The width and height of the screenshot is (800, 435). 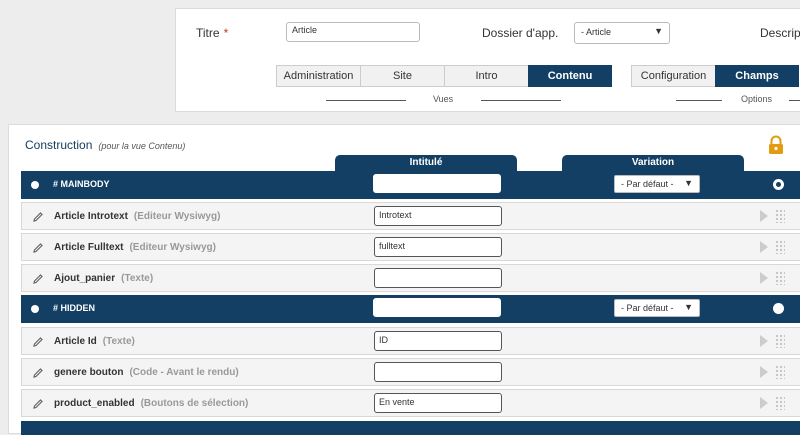 I want to click on options-caption: Options, so click(x=757, y=99).